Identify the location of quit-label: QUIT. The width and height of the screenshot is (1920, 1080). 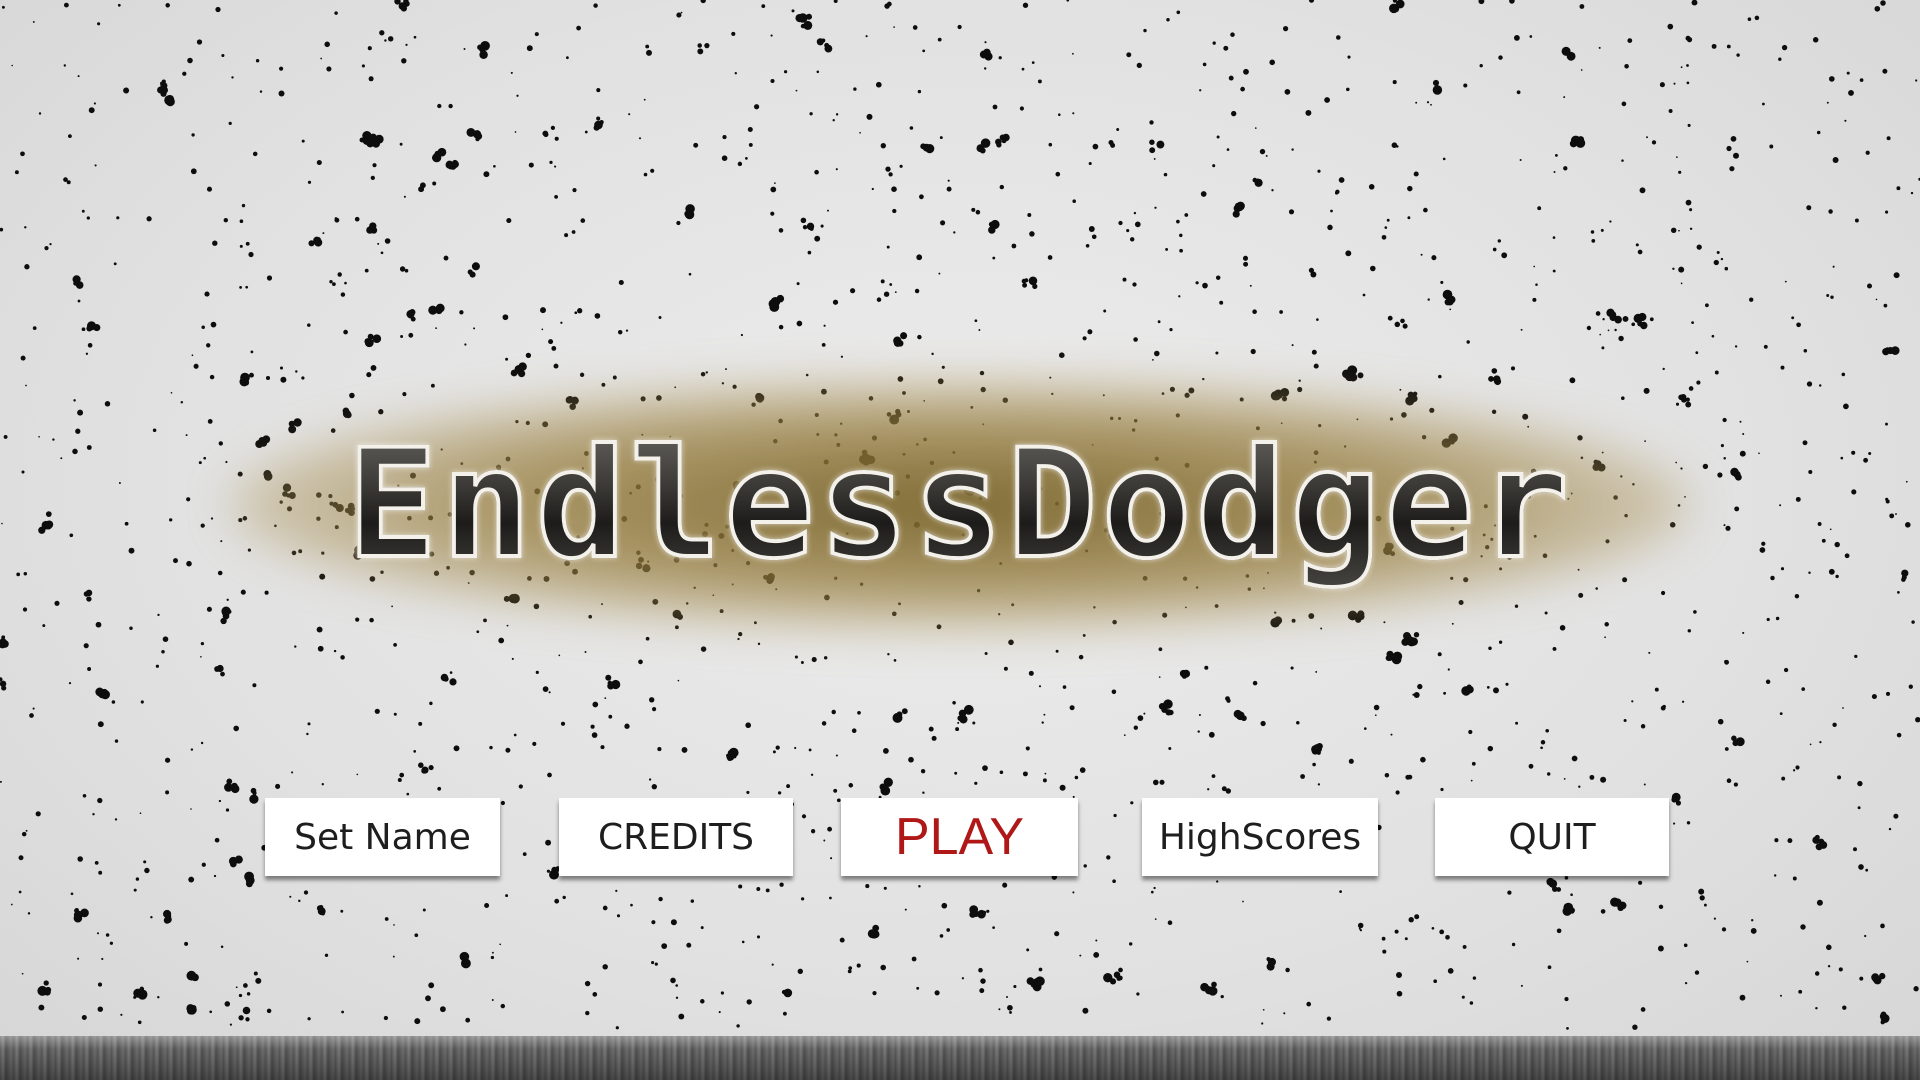
(1552, 837).